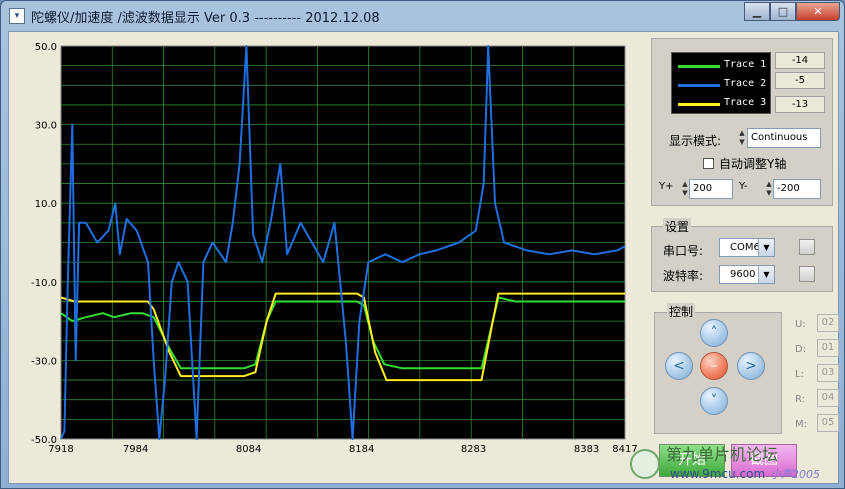 The image size is (845, 489). Describe the element at coordinates (742, 138) in the screenshot. I see `display-mode-spinner: ▲ ▼` at that location.